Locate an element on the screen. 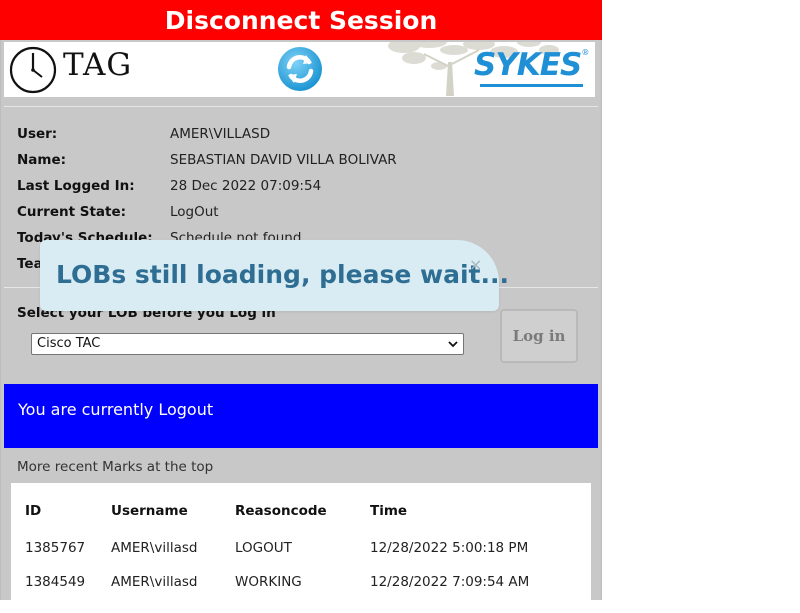  cell-reasoncode: WORKING is located at coordinates (268, 582).